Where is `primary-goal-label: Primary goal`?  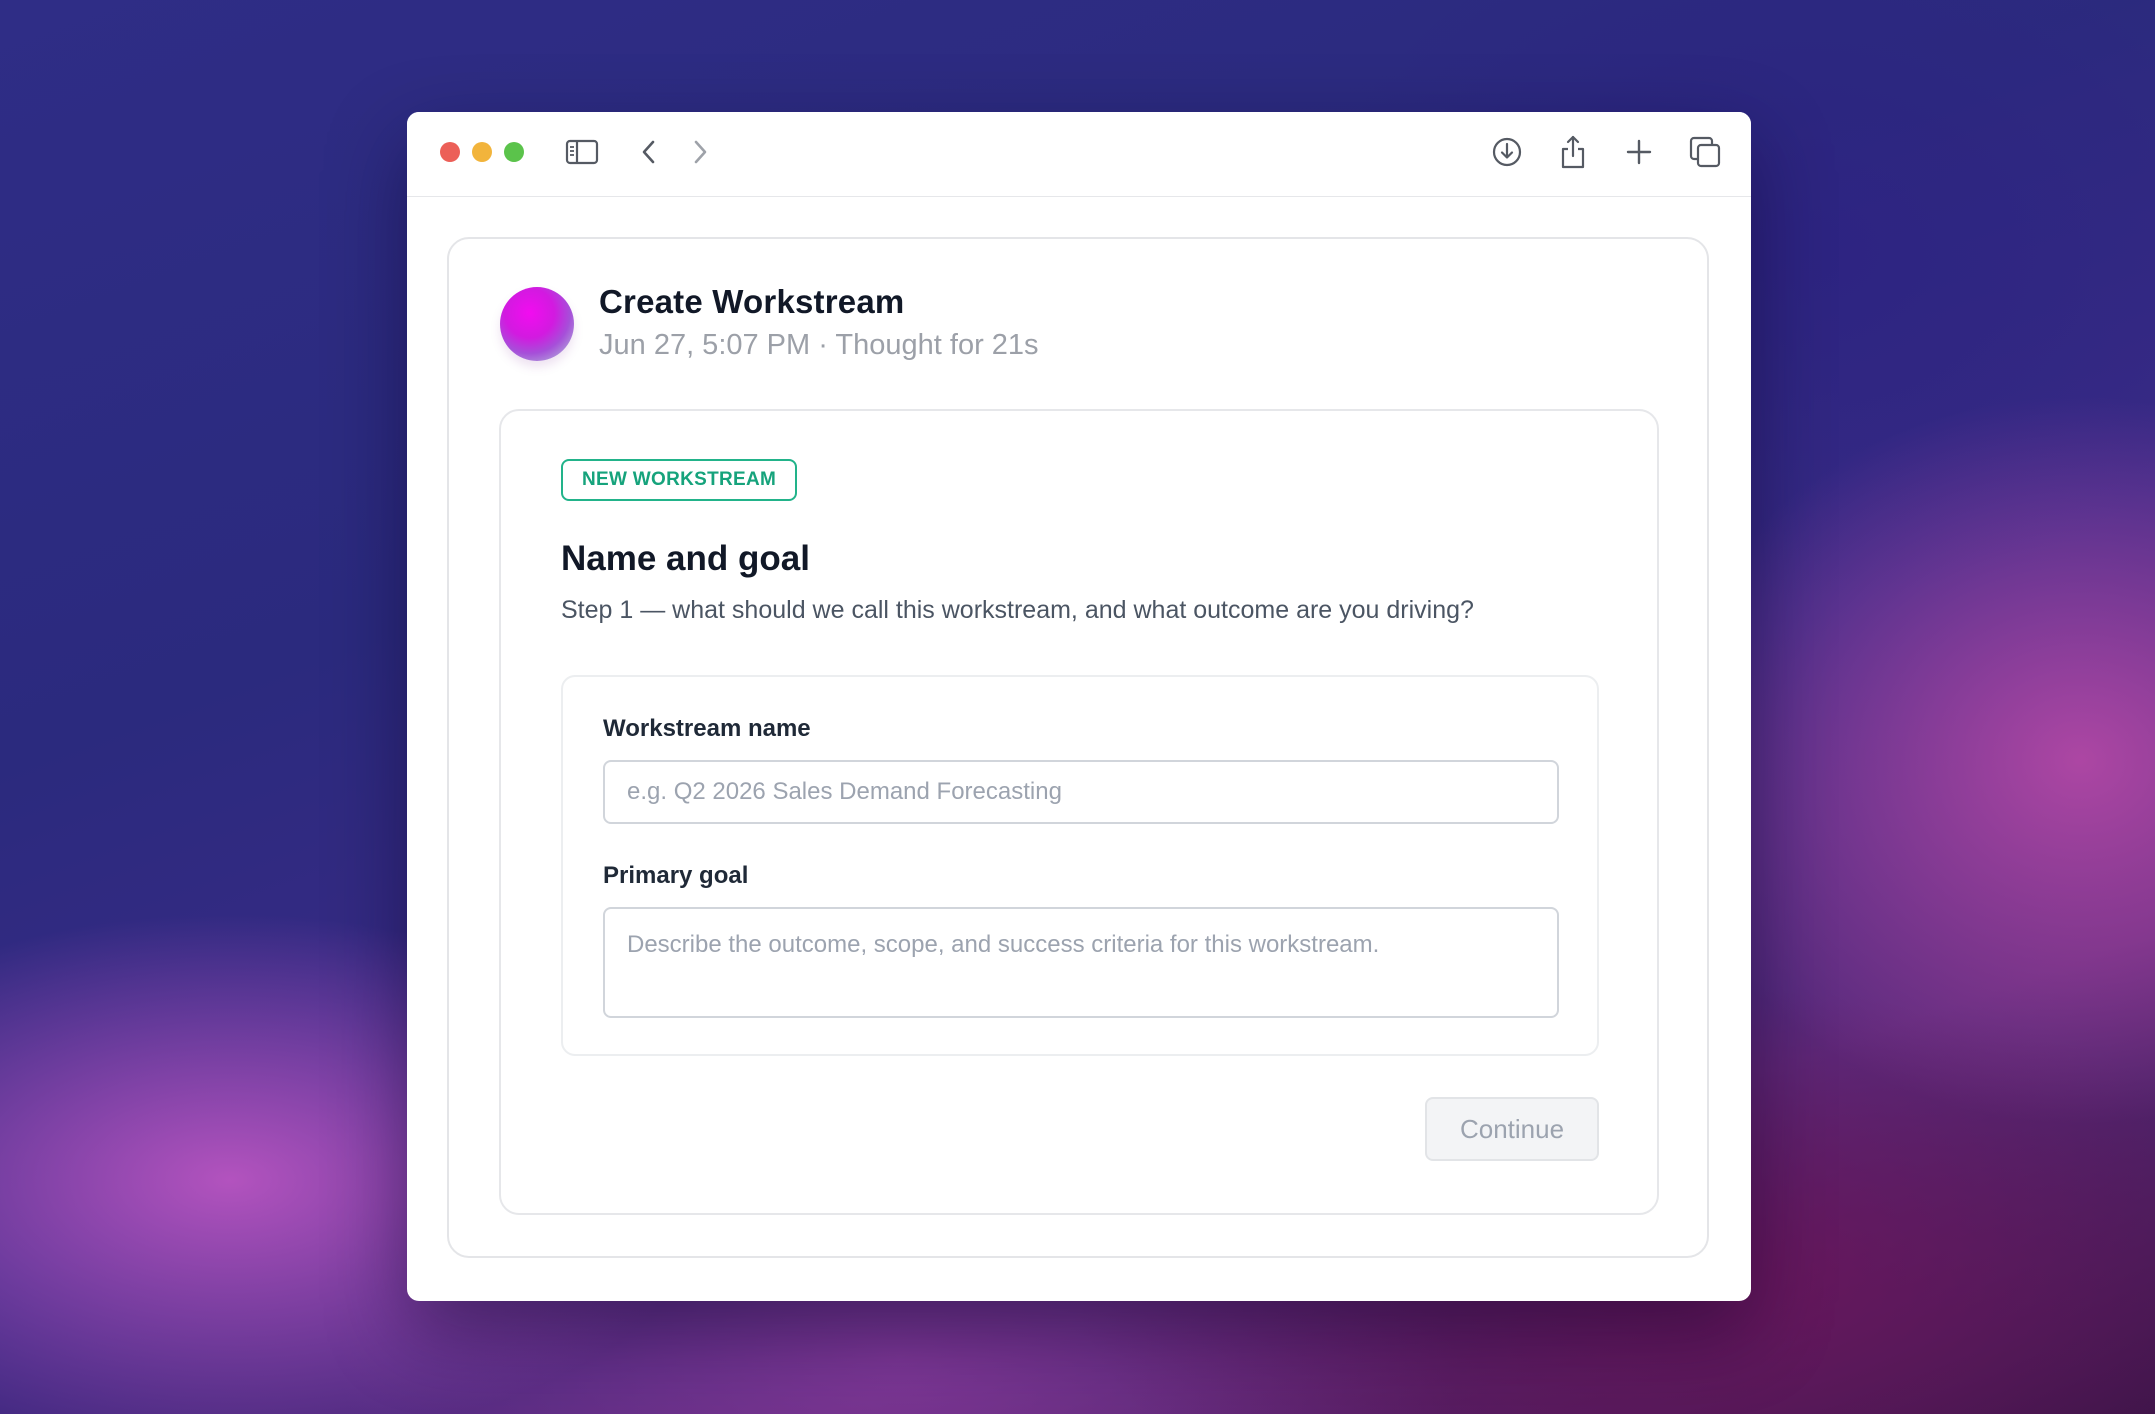 primary-goal-label: Primary goal is located at coordinates (676, 875).